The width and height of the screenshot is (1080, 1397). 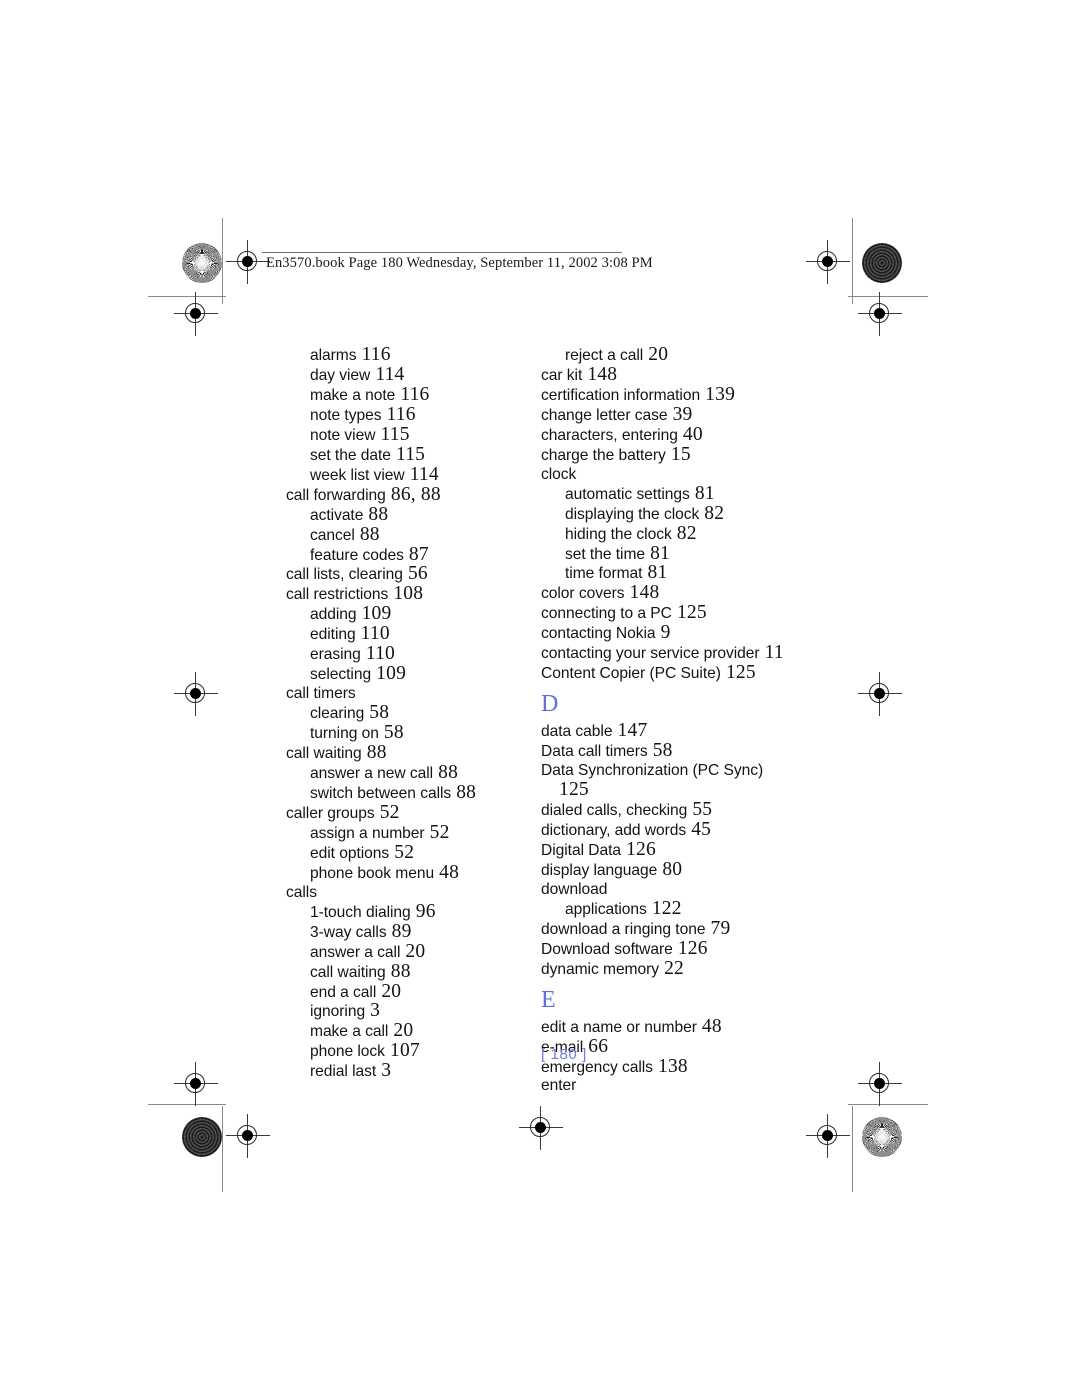 I want to click on registration-mark-middle-right, so click(x=880, y=694).